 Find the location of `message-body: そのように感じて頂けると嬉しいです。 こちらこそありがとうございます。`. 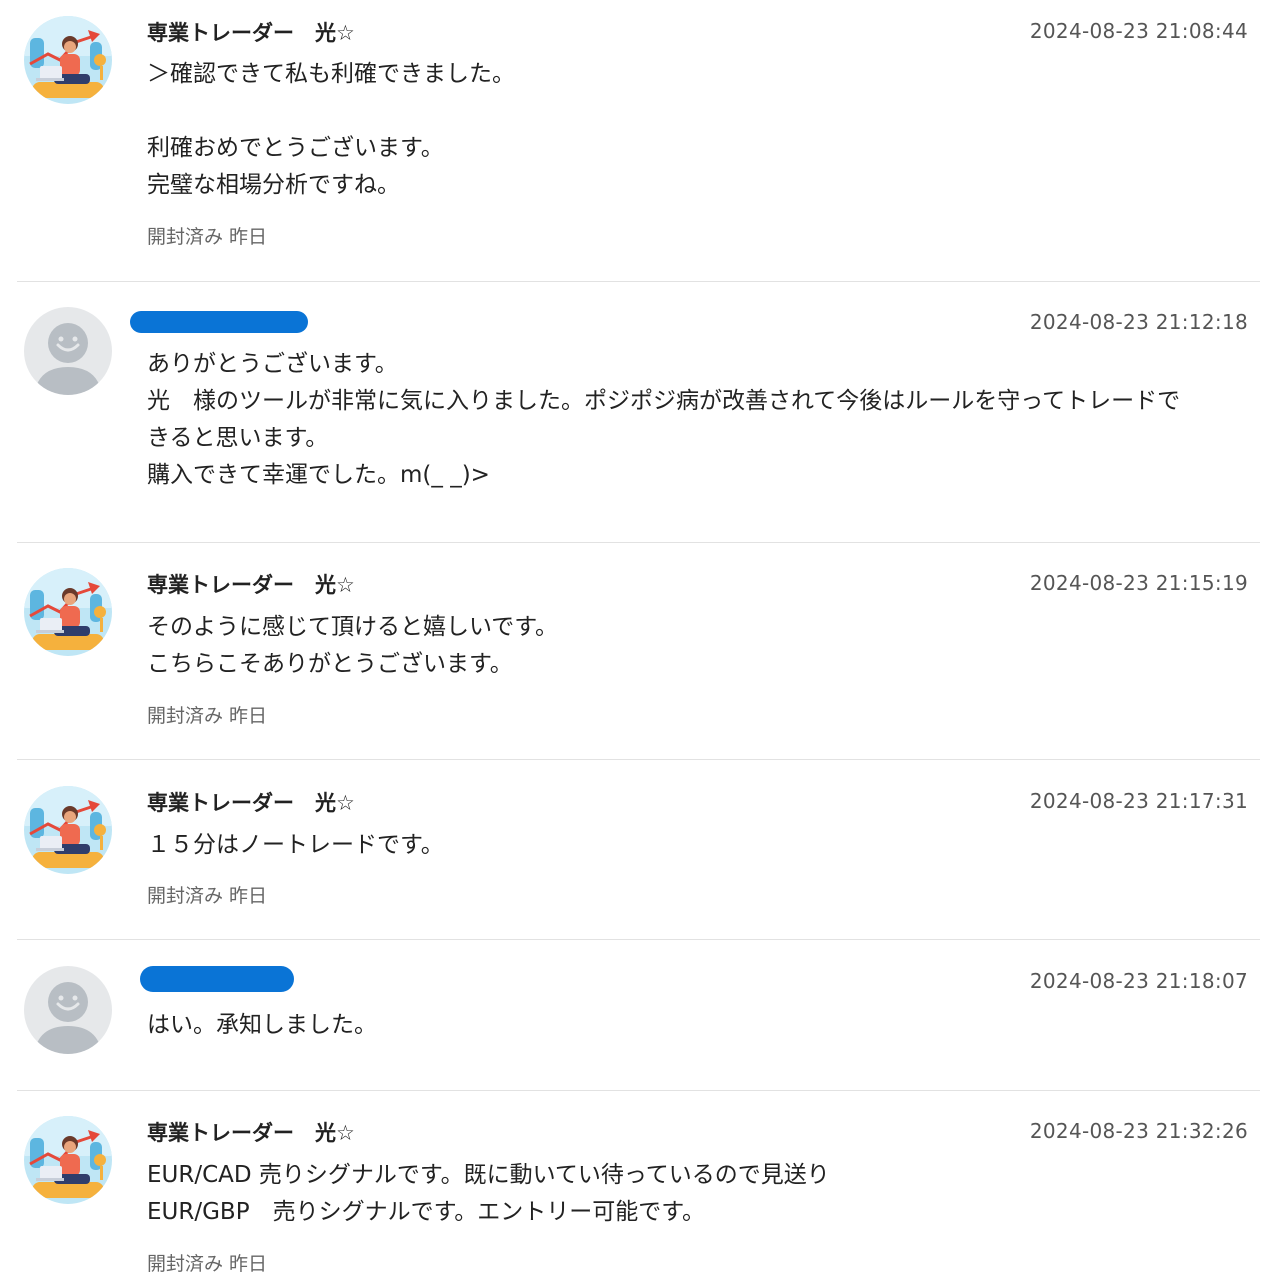

message-body: そのように感じて頂けると嬉しいです。 こちらこそありがとうございます。 is located at coordinates (702, 646).